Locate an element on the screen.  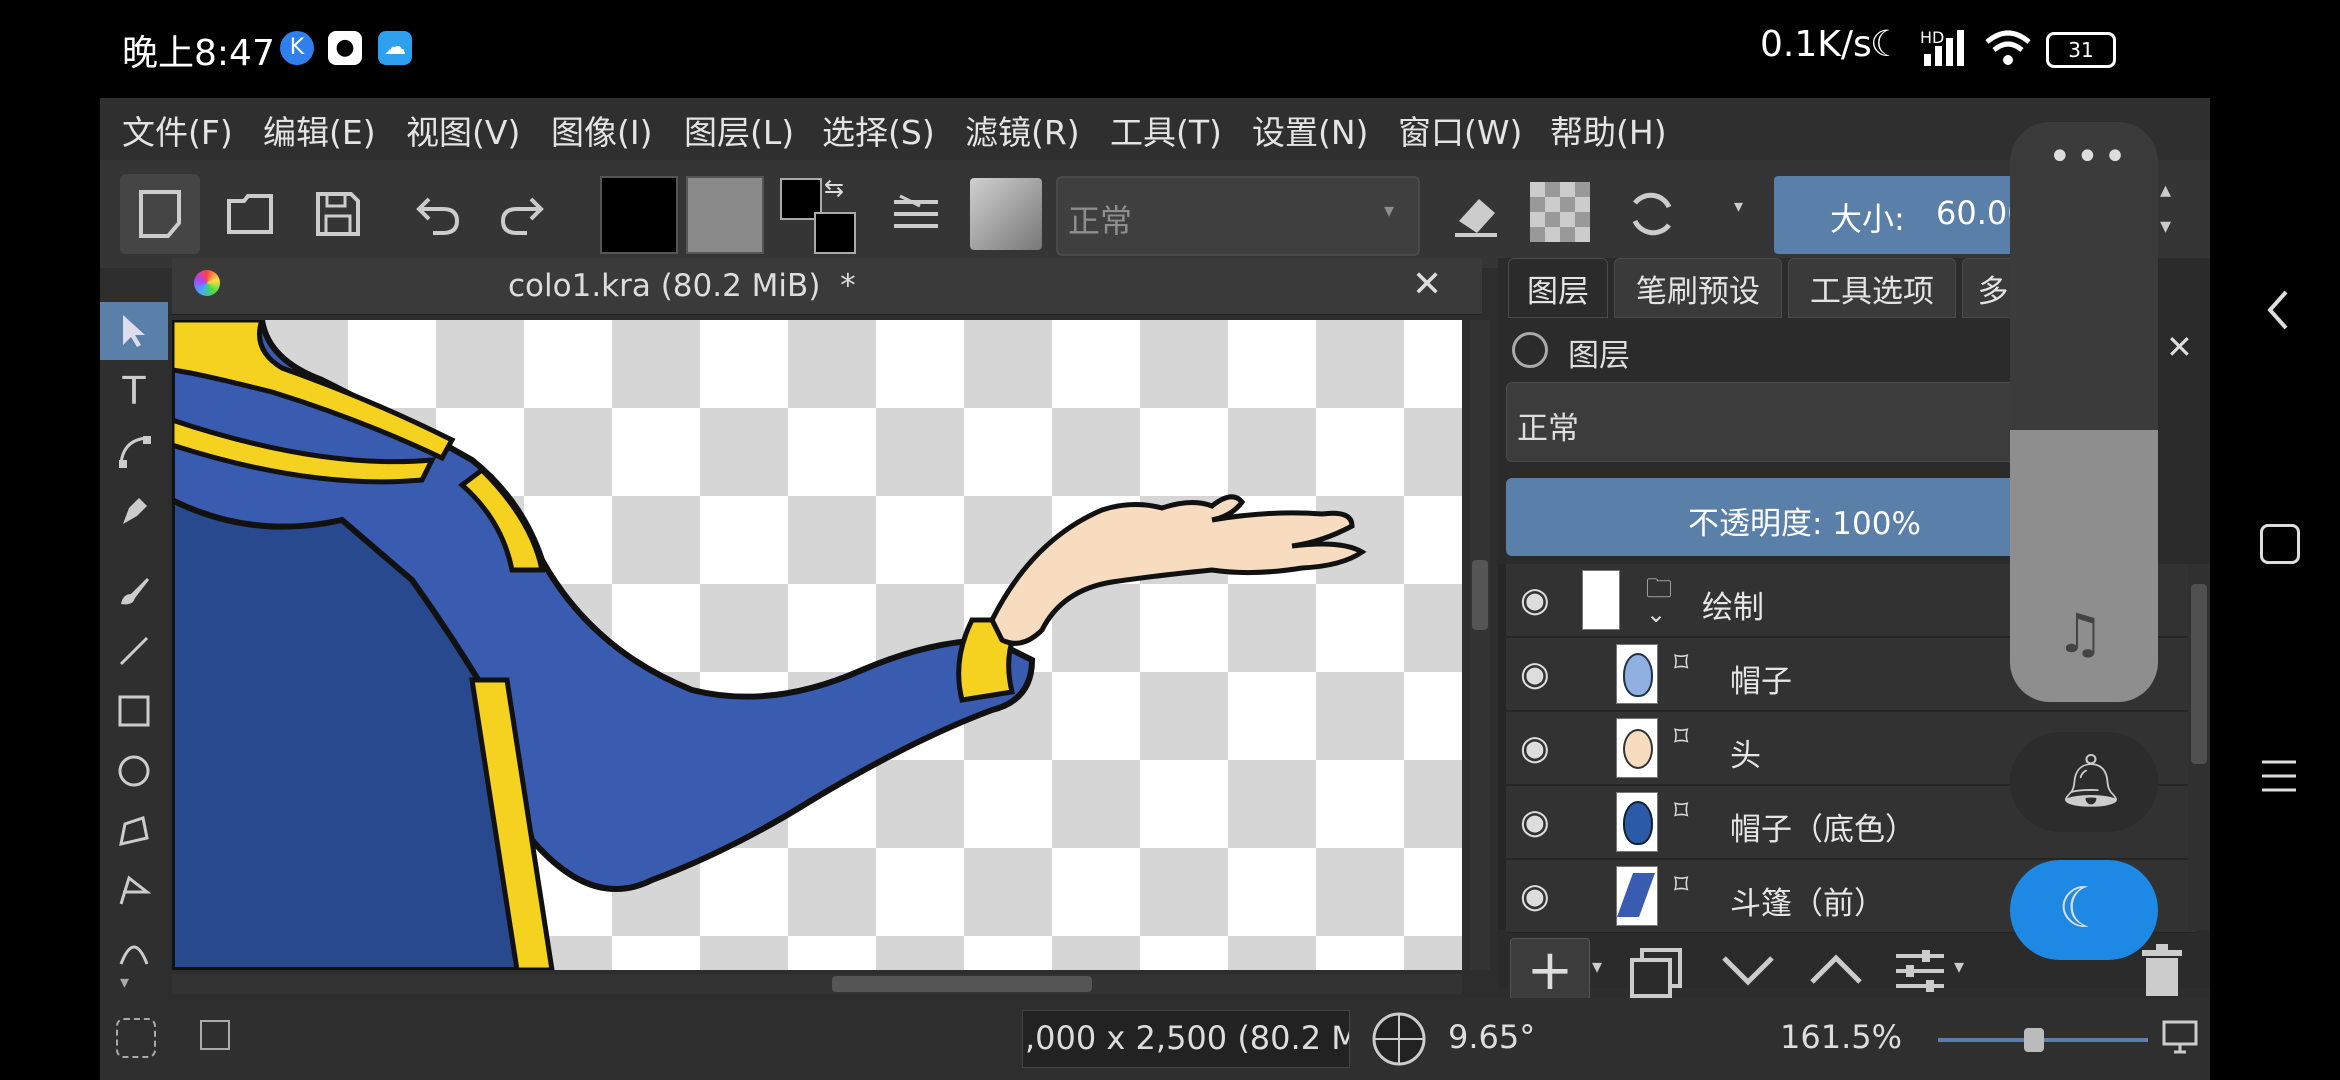
vertical-scroll-thumb is located at coordinates (1480, 595).